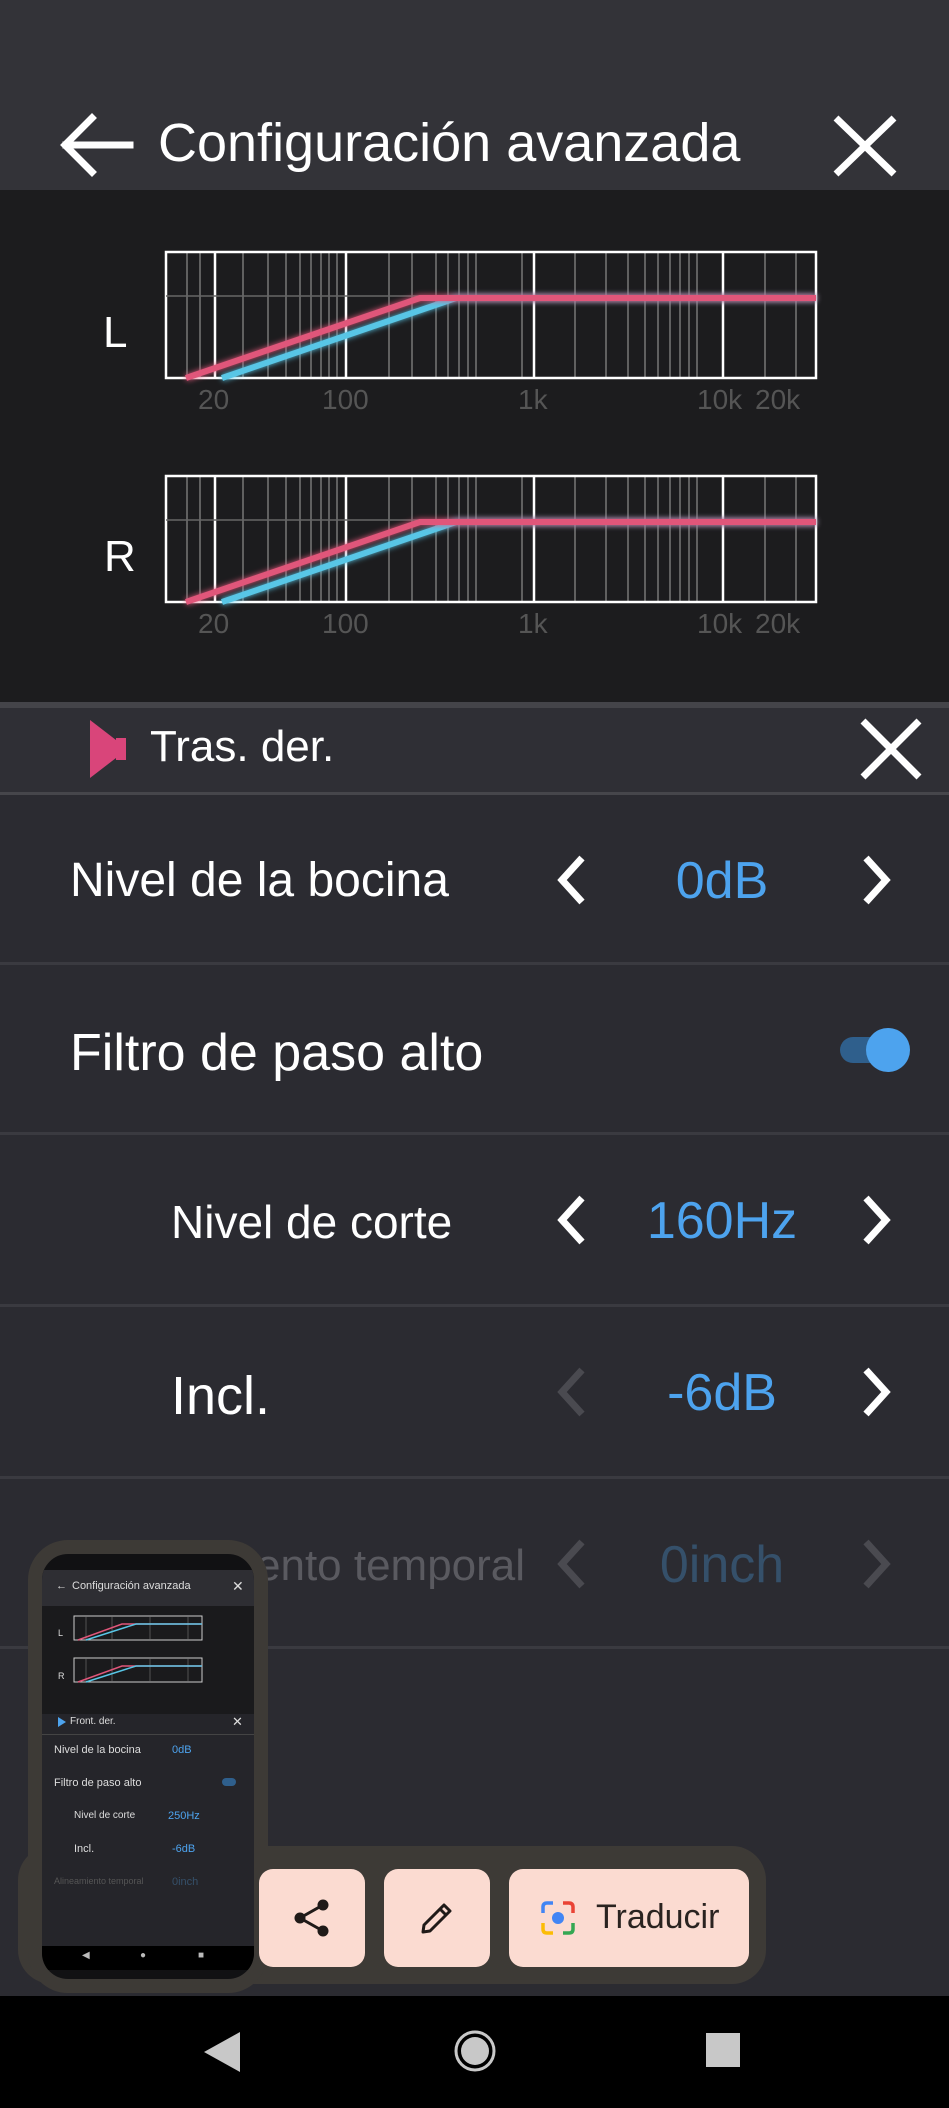  Describe the element at coordinates (184, 1849) in the screenshot. I see `thumbnail-row-value: -6dB` at that location.